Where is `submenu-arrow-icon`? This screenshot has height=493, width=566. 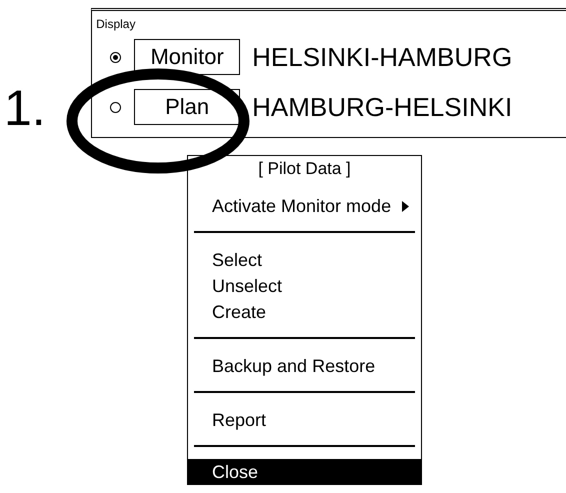
submenu-arrow-icon is located at coordinates (405, 206).